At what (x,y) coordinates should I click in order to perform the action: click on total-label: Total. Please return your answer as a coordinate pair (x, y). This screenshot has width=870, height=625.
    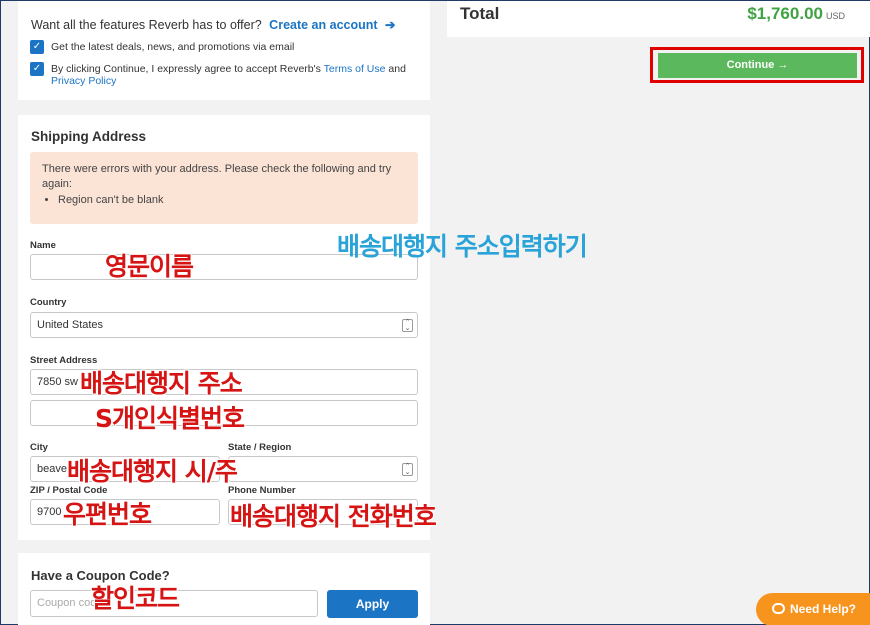
    Looking at the image, I should click on (480, 13).